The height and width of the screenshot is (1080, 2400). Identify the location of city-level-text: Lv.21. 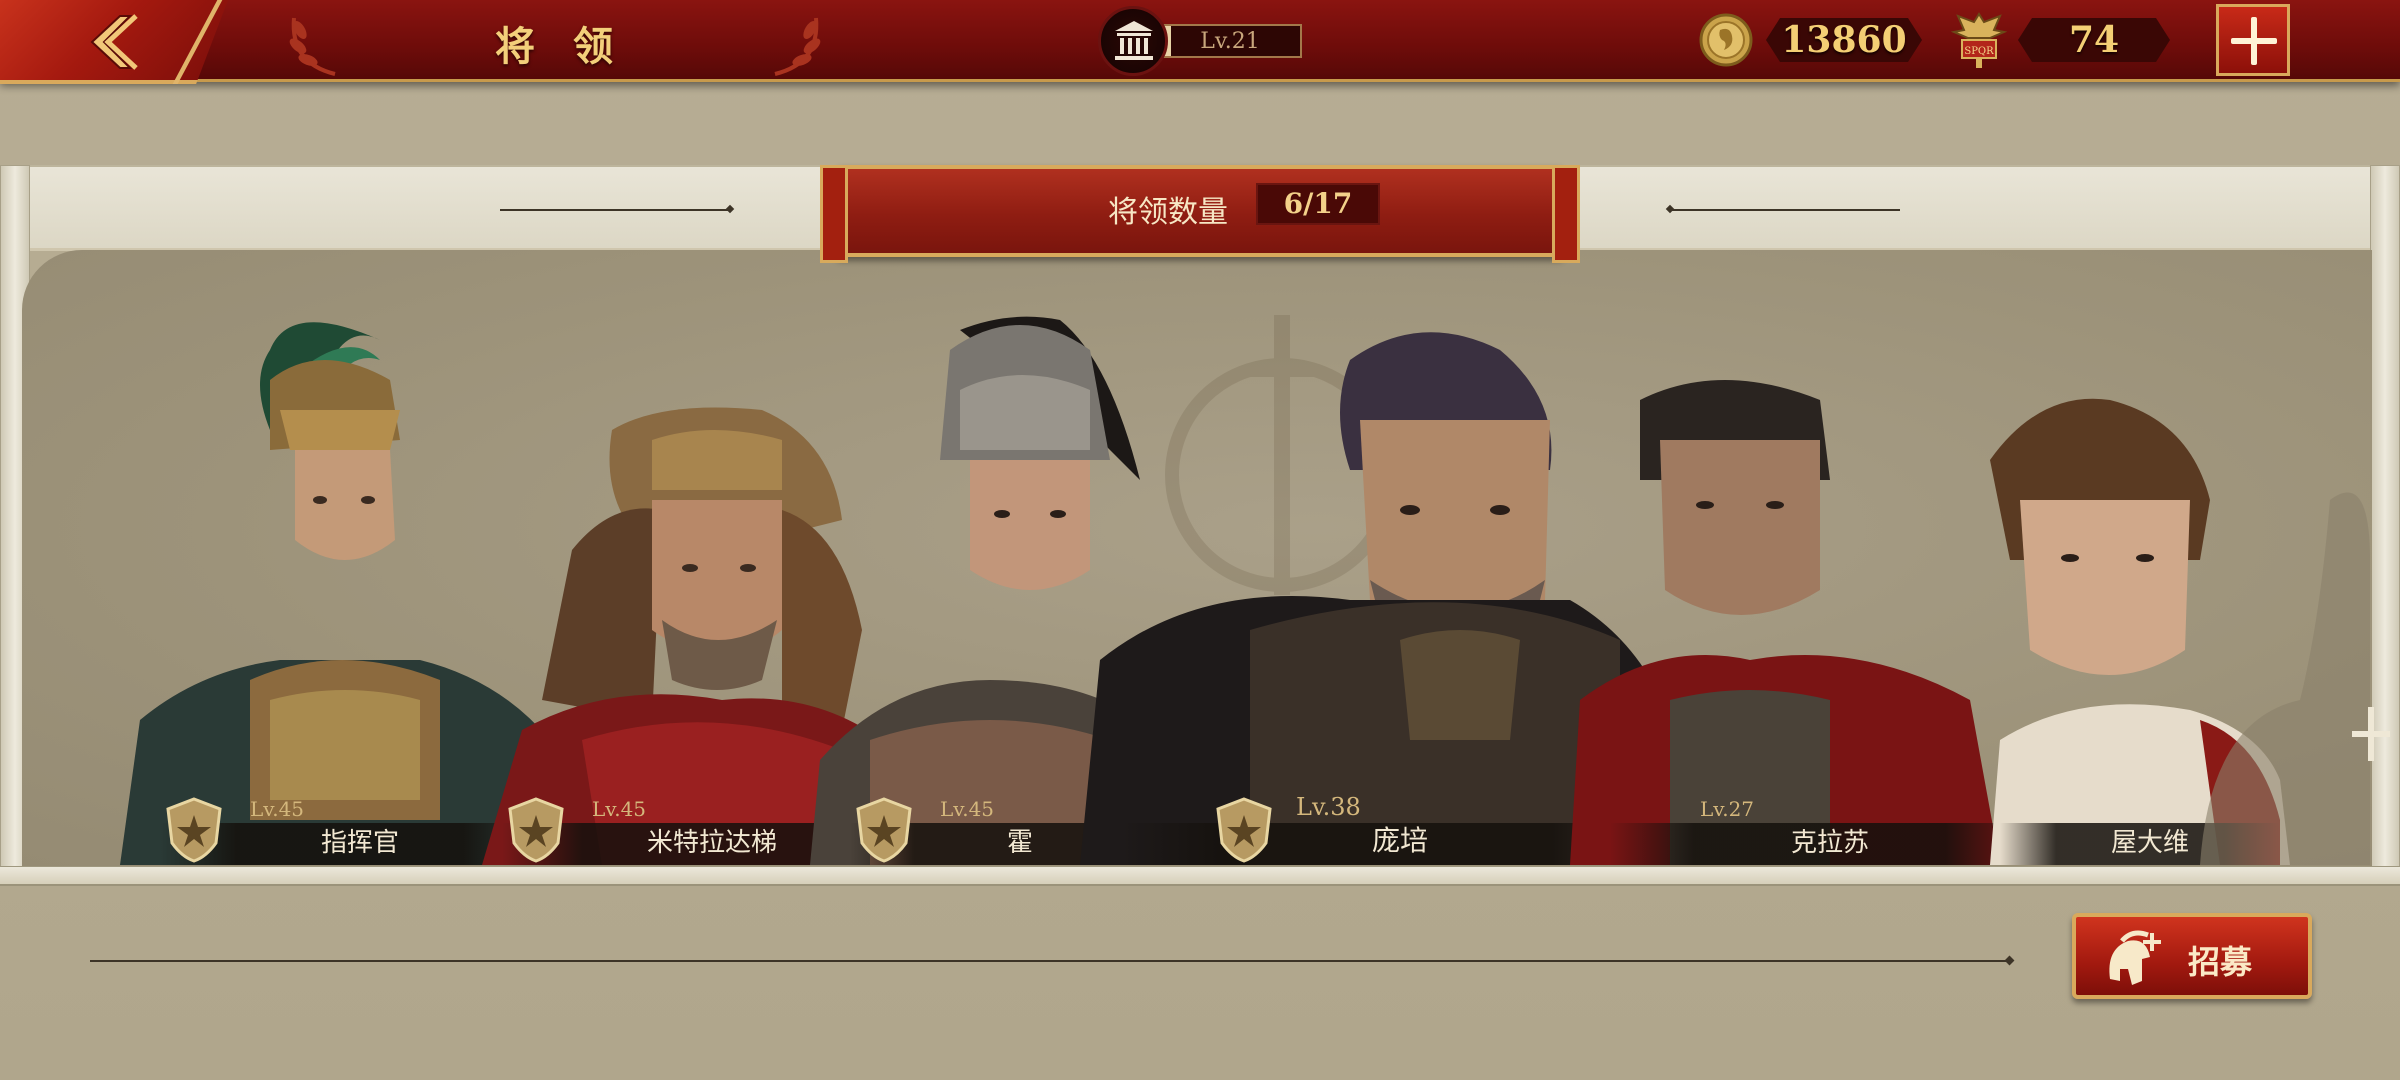
(1230, 41).